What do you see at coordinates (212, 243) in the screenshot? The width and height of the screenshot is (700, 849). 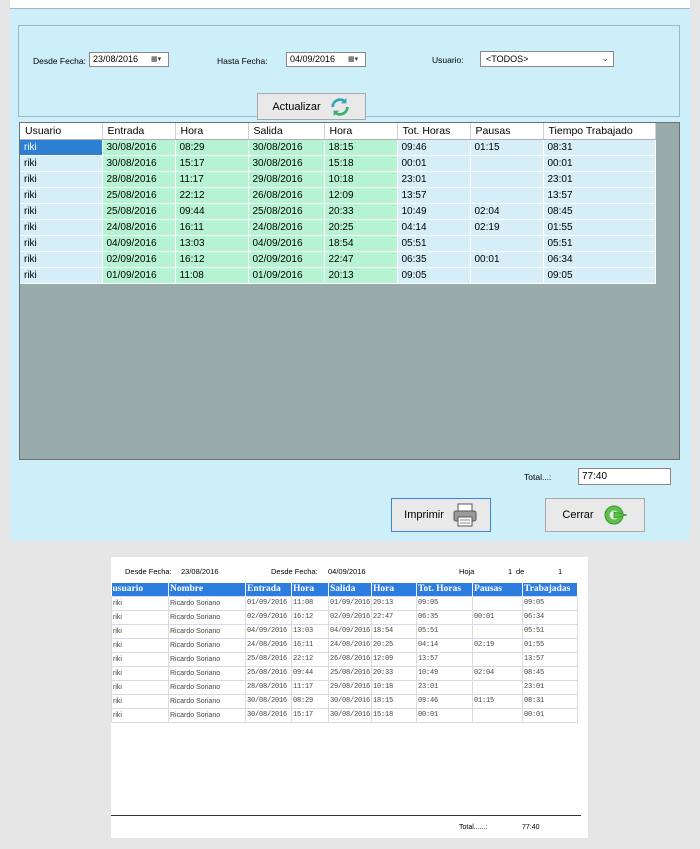 I see `cell-hora-entrada: 13:03` at bounding box center [212, 243].